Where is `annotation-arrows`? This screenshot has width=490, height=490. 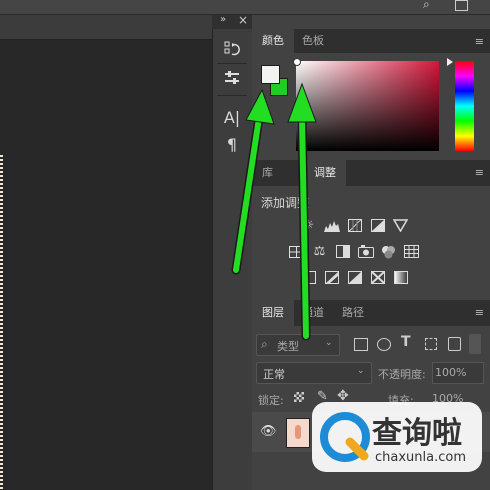
annotation-arrows is located at coordinates (274, 211).